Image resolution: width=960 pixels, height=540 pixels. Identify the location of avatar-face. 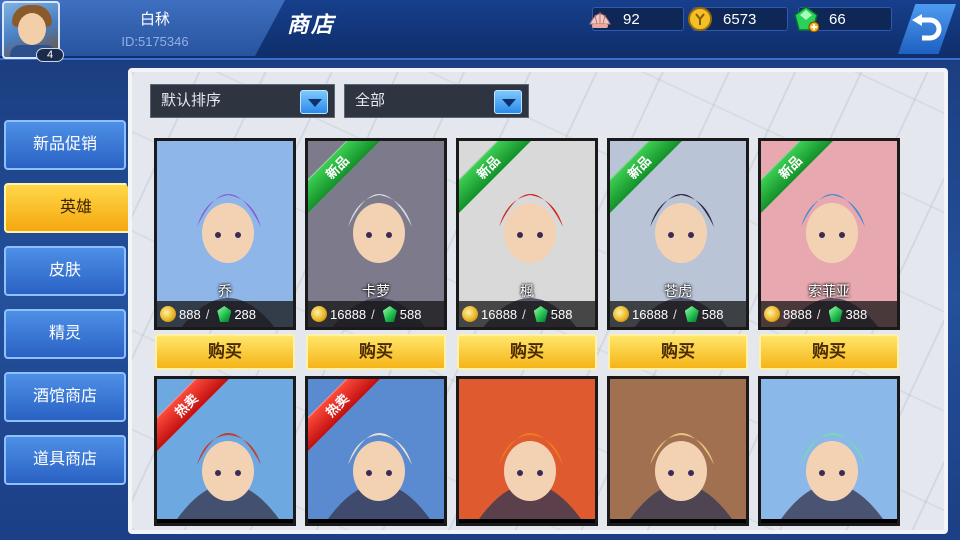
(32, 29).